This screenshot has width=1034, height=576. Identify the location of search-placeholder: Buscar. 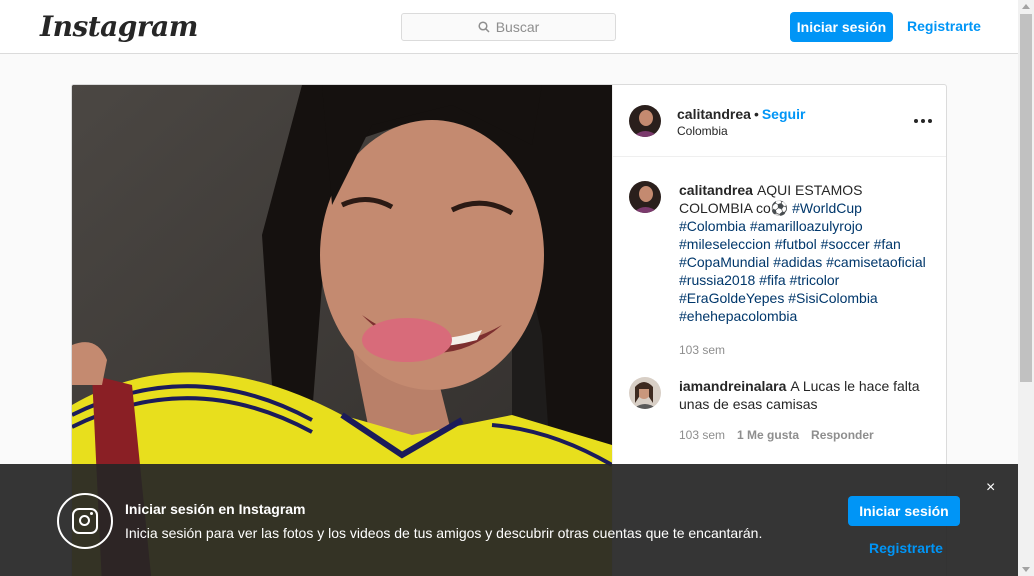
(517, 27).